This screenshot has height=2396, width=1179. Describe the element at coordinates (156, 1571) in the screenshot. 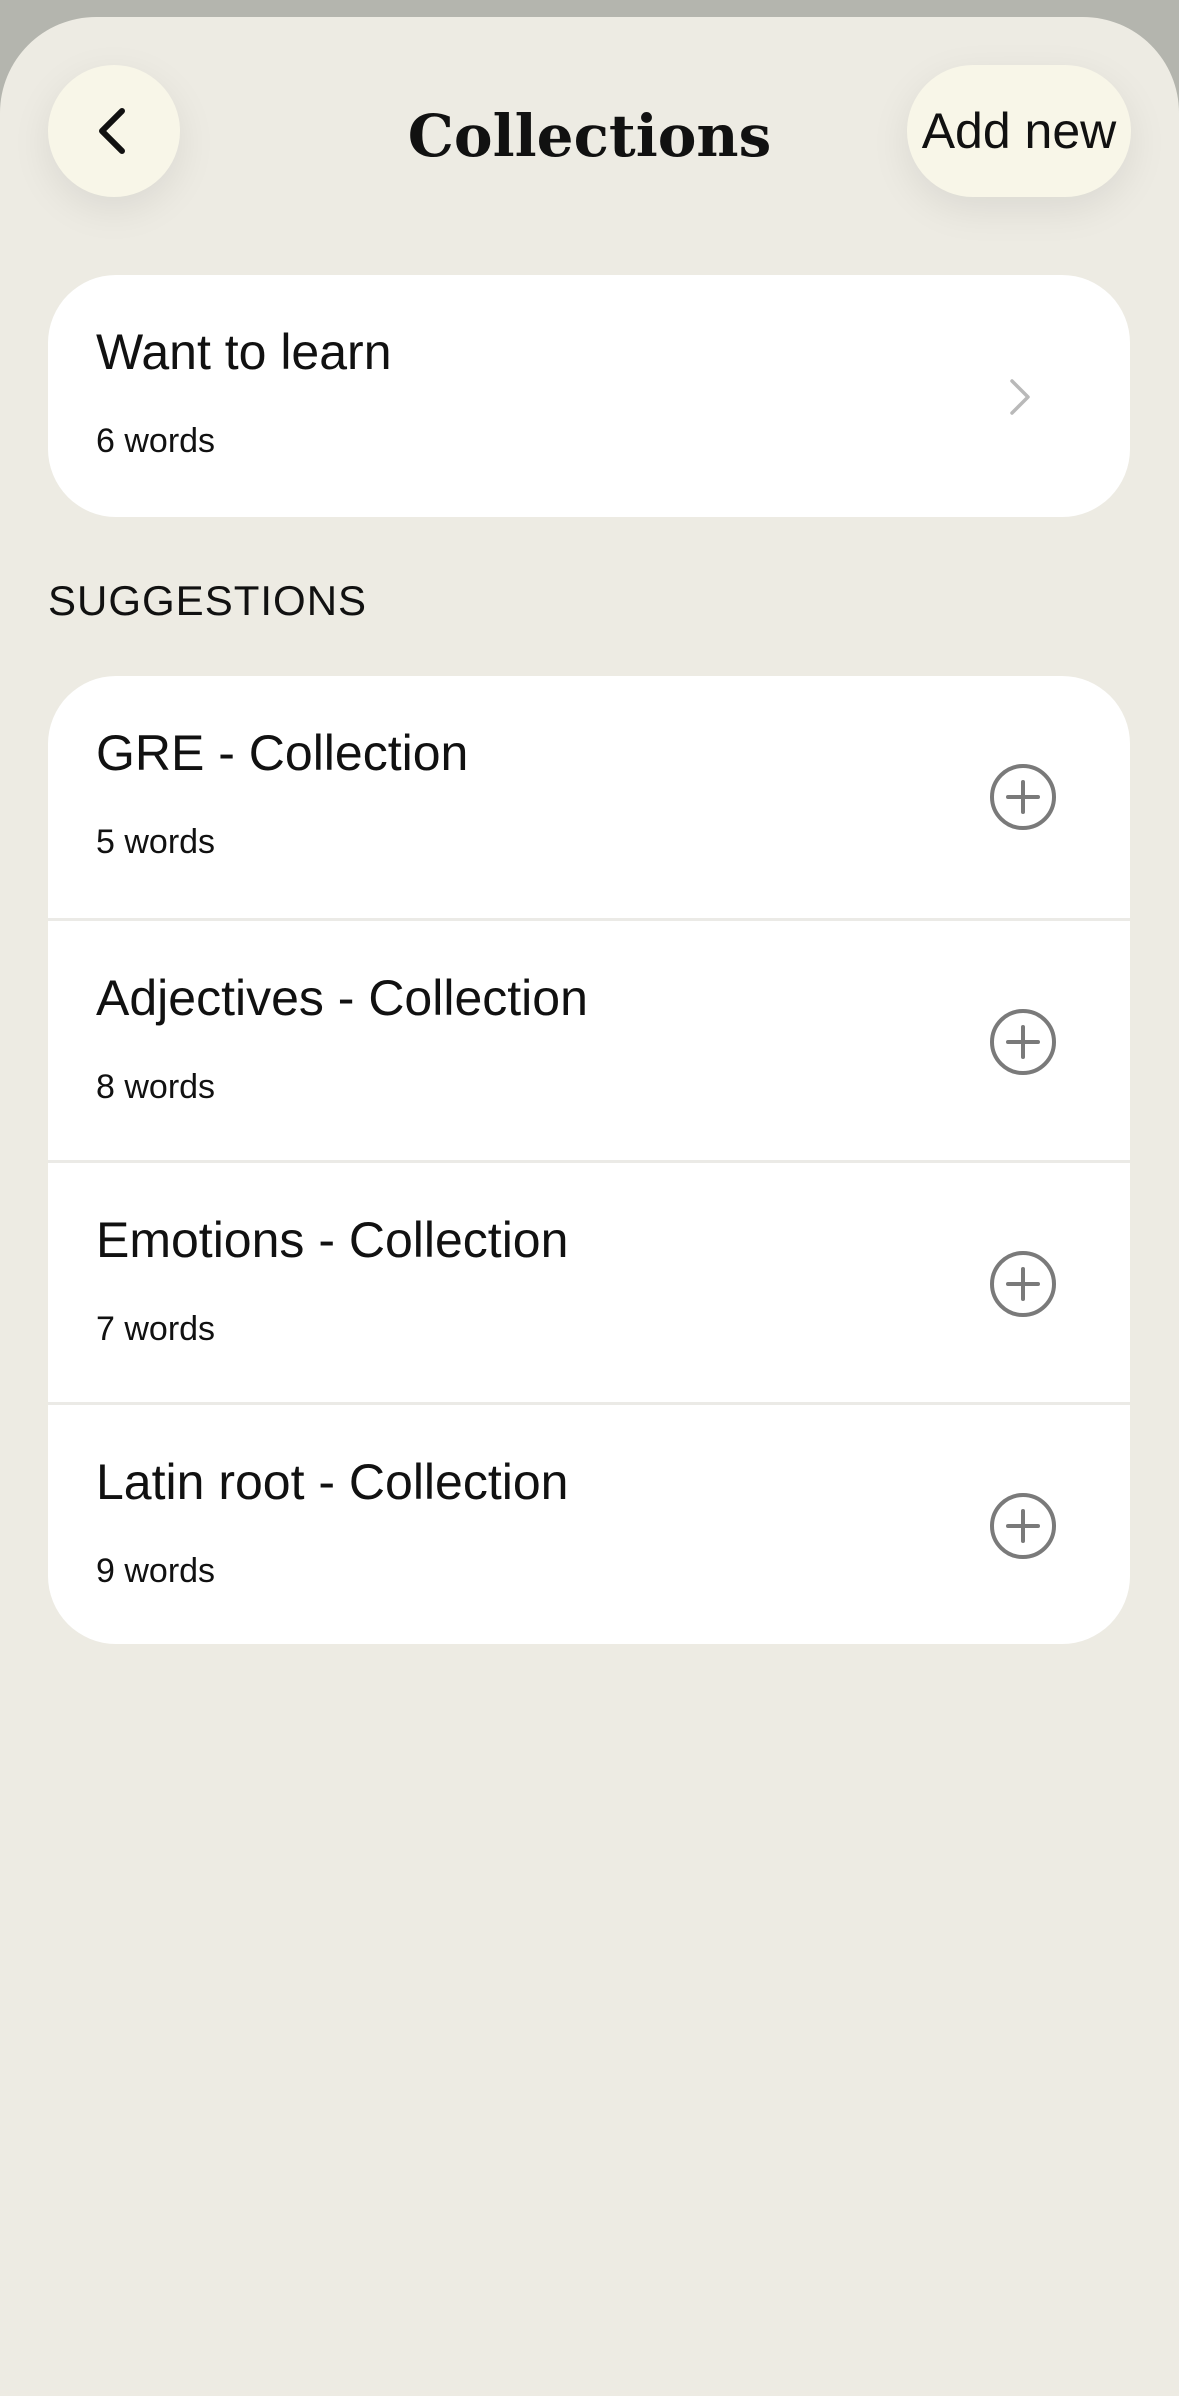

I see `suggestion-word-count: 9 words` at that location.